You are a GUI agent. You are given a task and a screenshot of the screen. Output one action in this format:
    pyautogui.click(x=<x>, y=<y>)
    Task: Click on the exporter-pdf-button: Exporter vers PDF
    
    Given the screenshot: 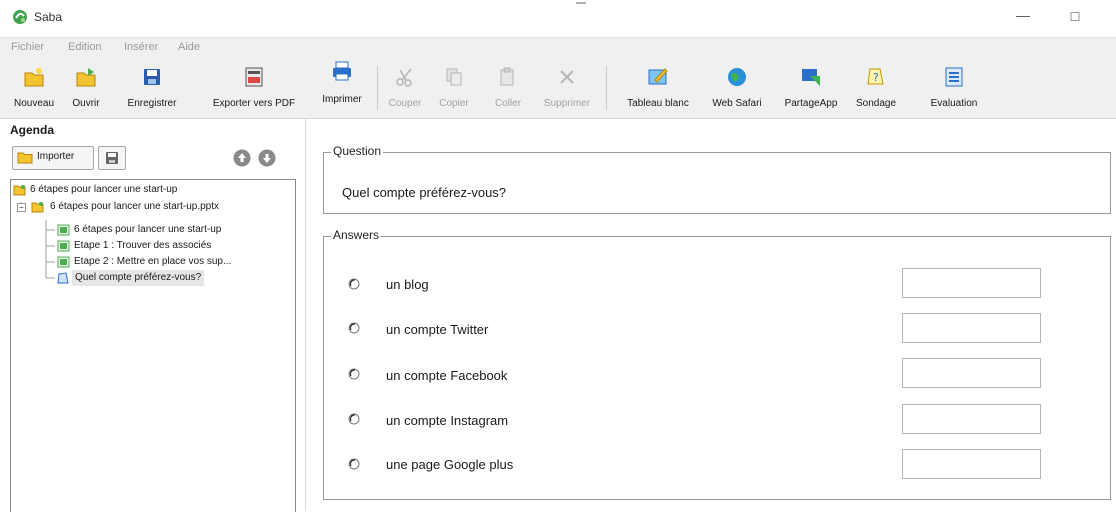 What is the action you would take?
    pyautogui.click(x=254, y=87)
    